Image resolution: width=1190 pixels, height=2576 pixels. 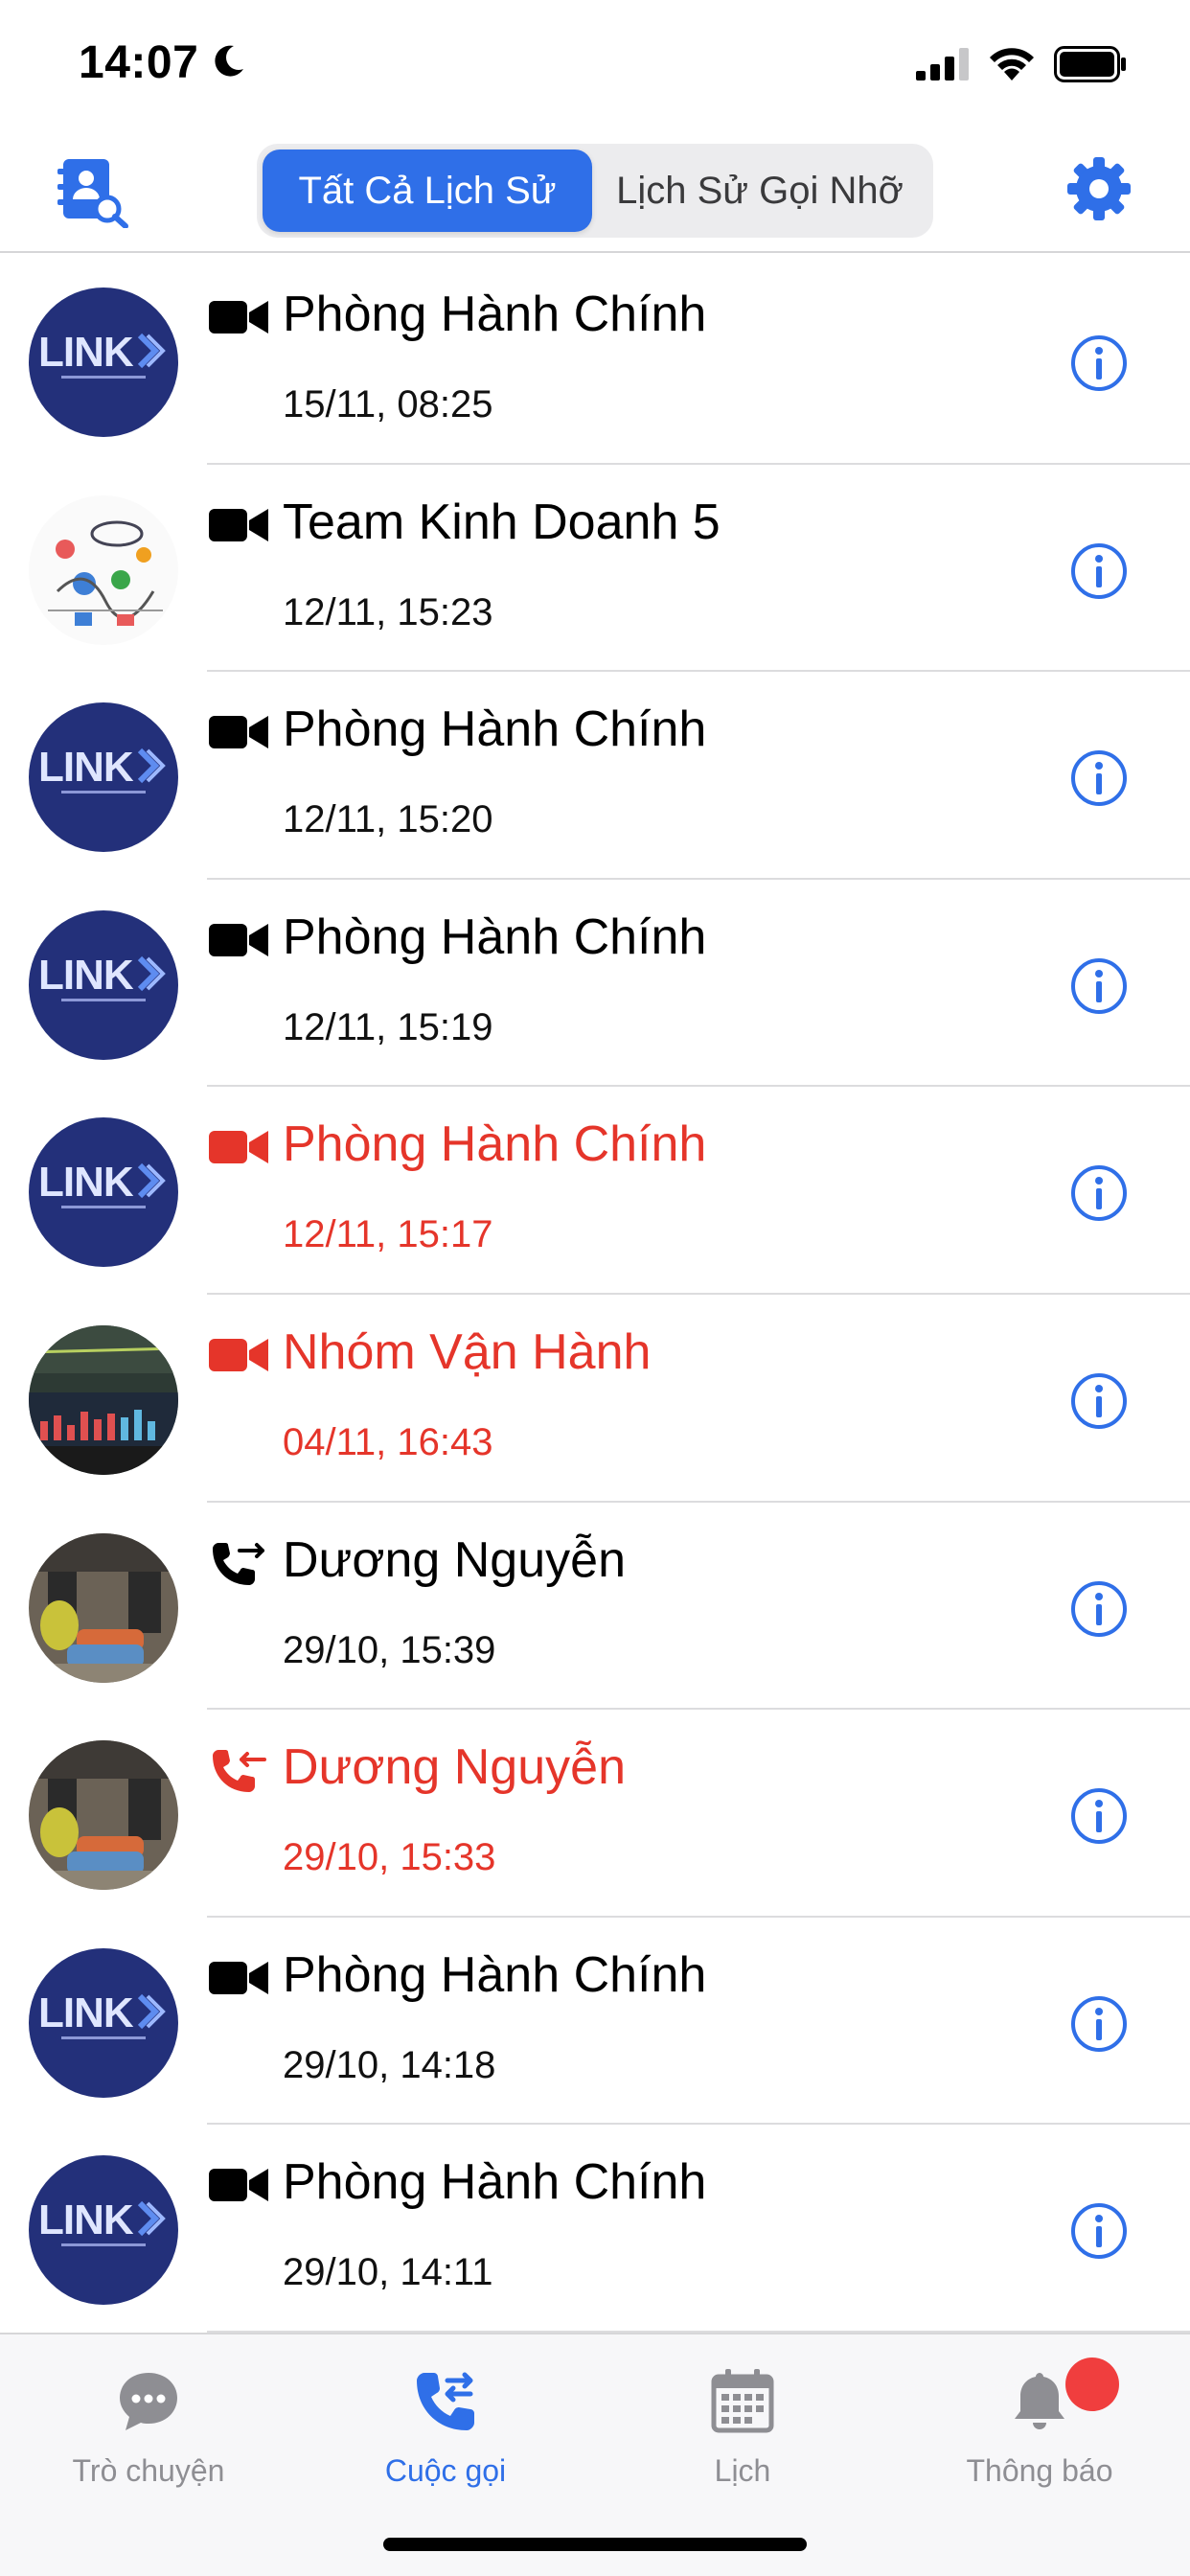 I want to click on cellular-signal-icon, so click(x=943, y=64).